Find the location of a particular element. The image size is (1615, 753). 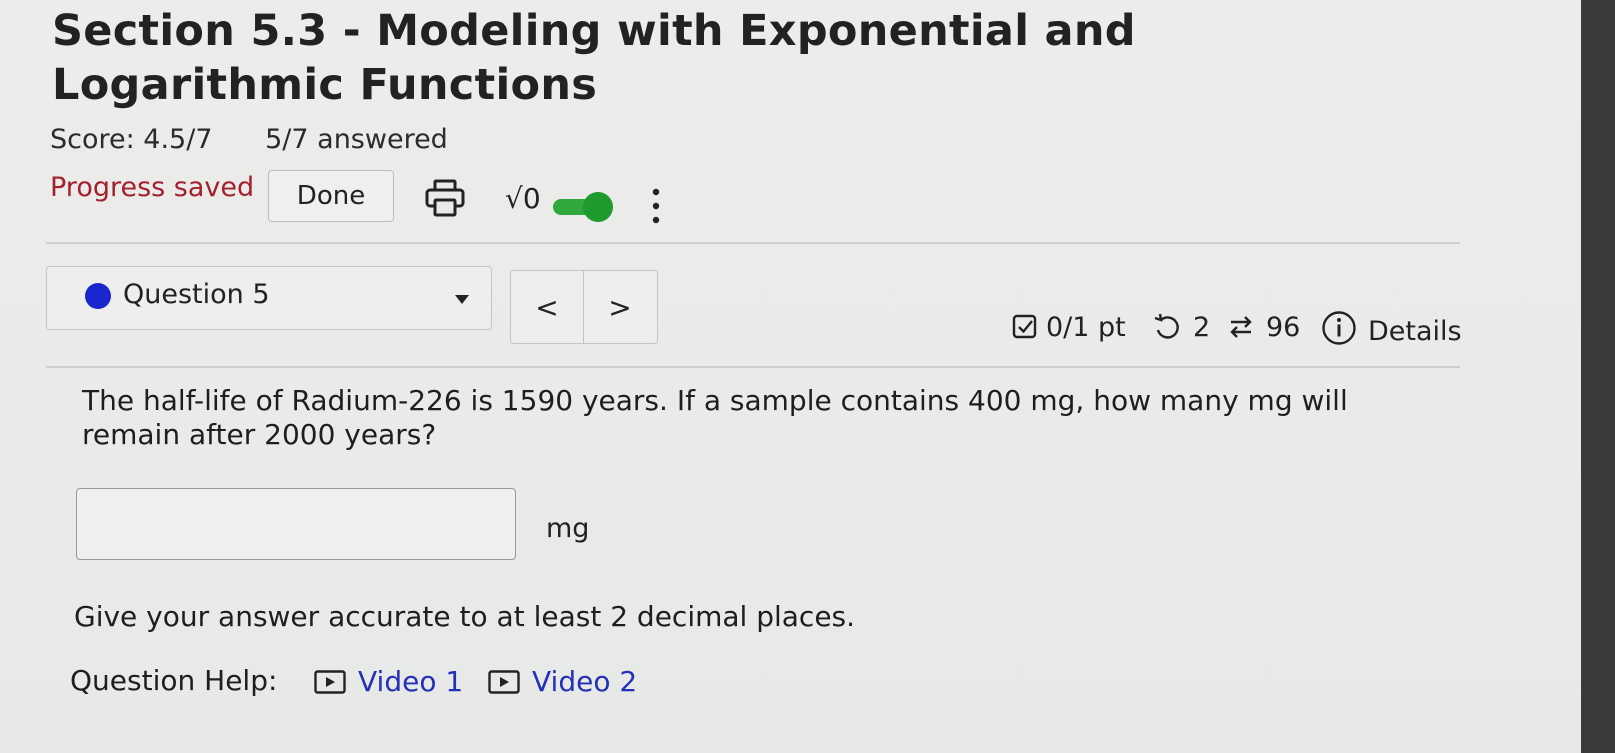

answered-count: 5/7 answered is located at coordinates (356, 139).